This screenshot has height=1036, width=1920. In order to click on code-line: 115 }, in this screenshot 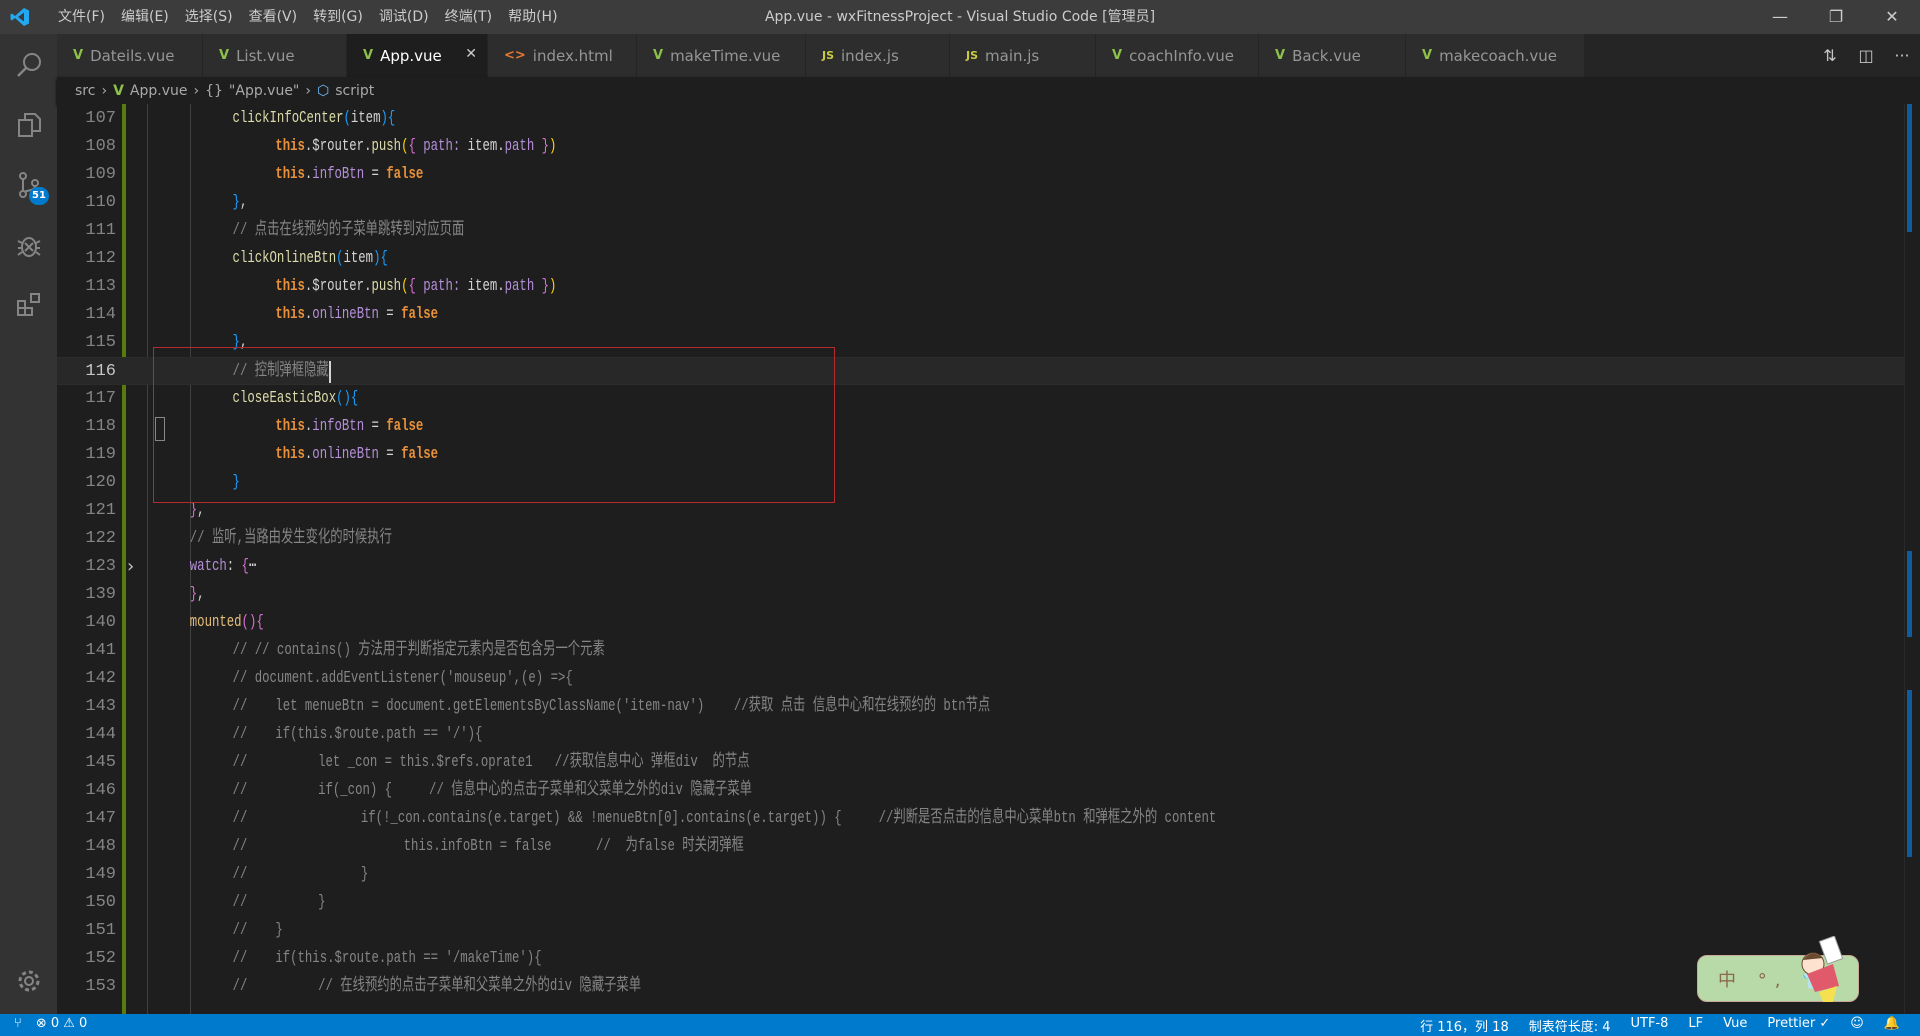, I will do `click(980, 343)`.